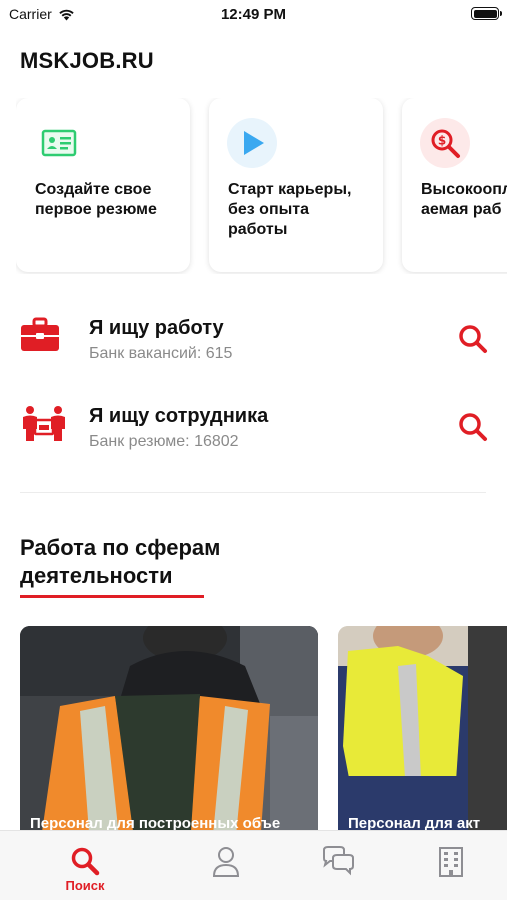 The image size is (507, 900). I want to click on status-bar: Carrier 12:49 PM, so click(253, 14).